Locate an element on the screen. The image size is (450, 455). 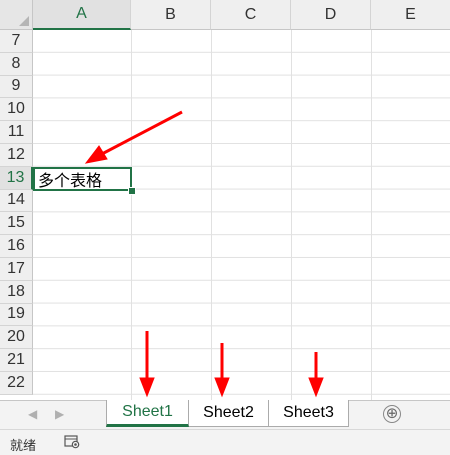
scroll-right-icon: ▶ is located at coordinates (59, 414).